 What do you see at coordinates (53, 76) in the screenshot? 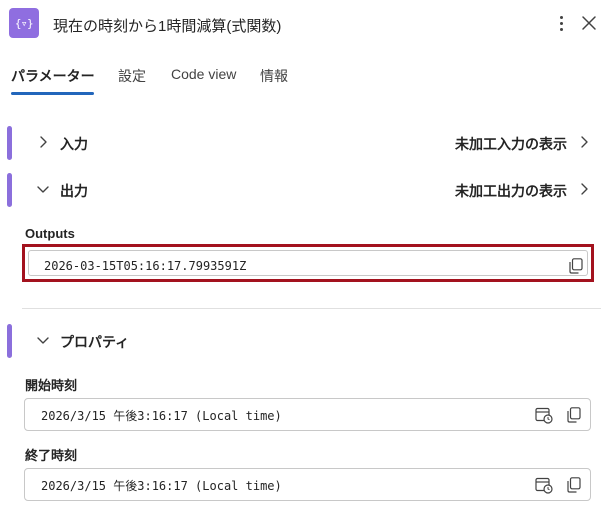
I see `tab-parameters: パラメーター` at bounding box center [53, 76].